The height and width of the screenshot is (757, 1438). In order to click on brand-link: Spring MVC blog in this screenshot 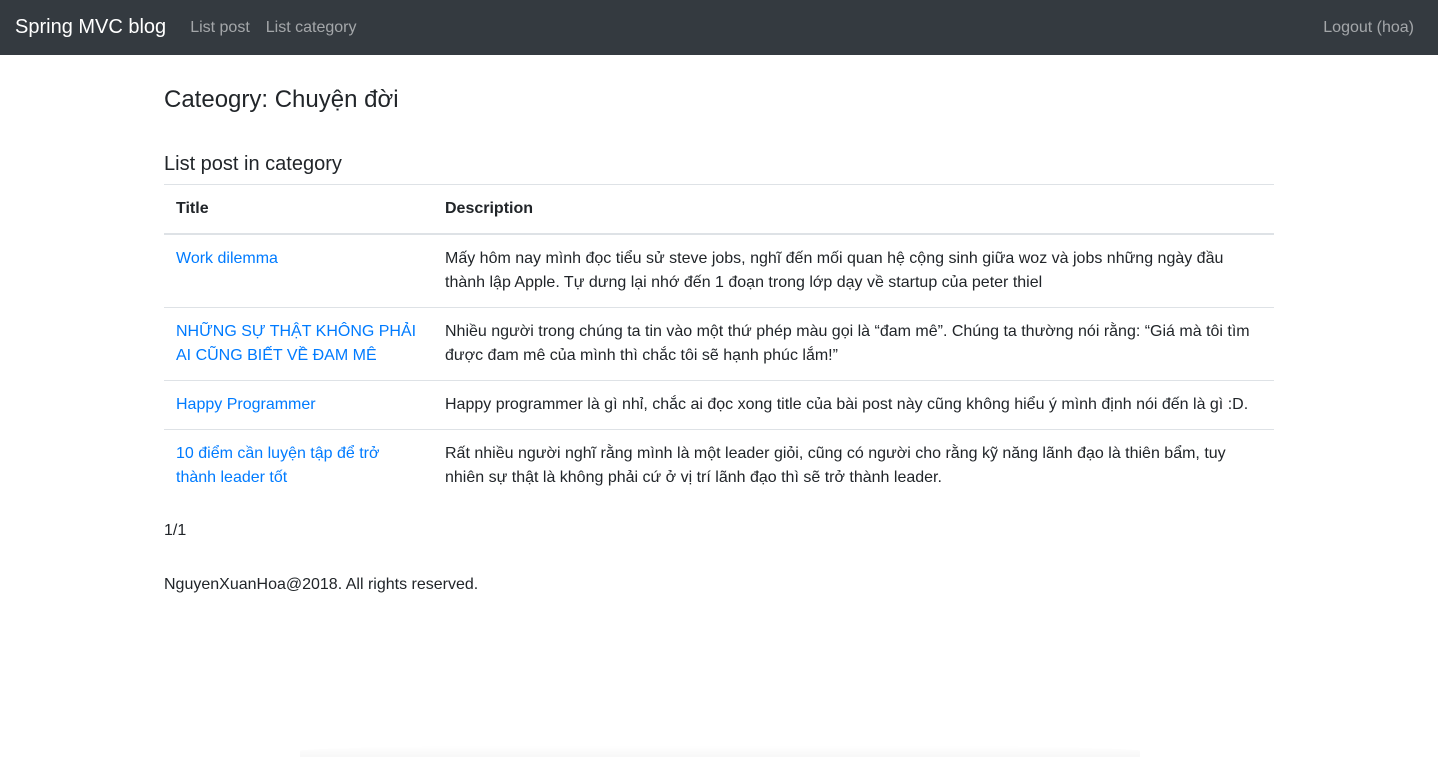, I will do `click(90, 27)`.